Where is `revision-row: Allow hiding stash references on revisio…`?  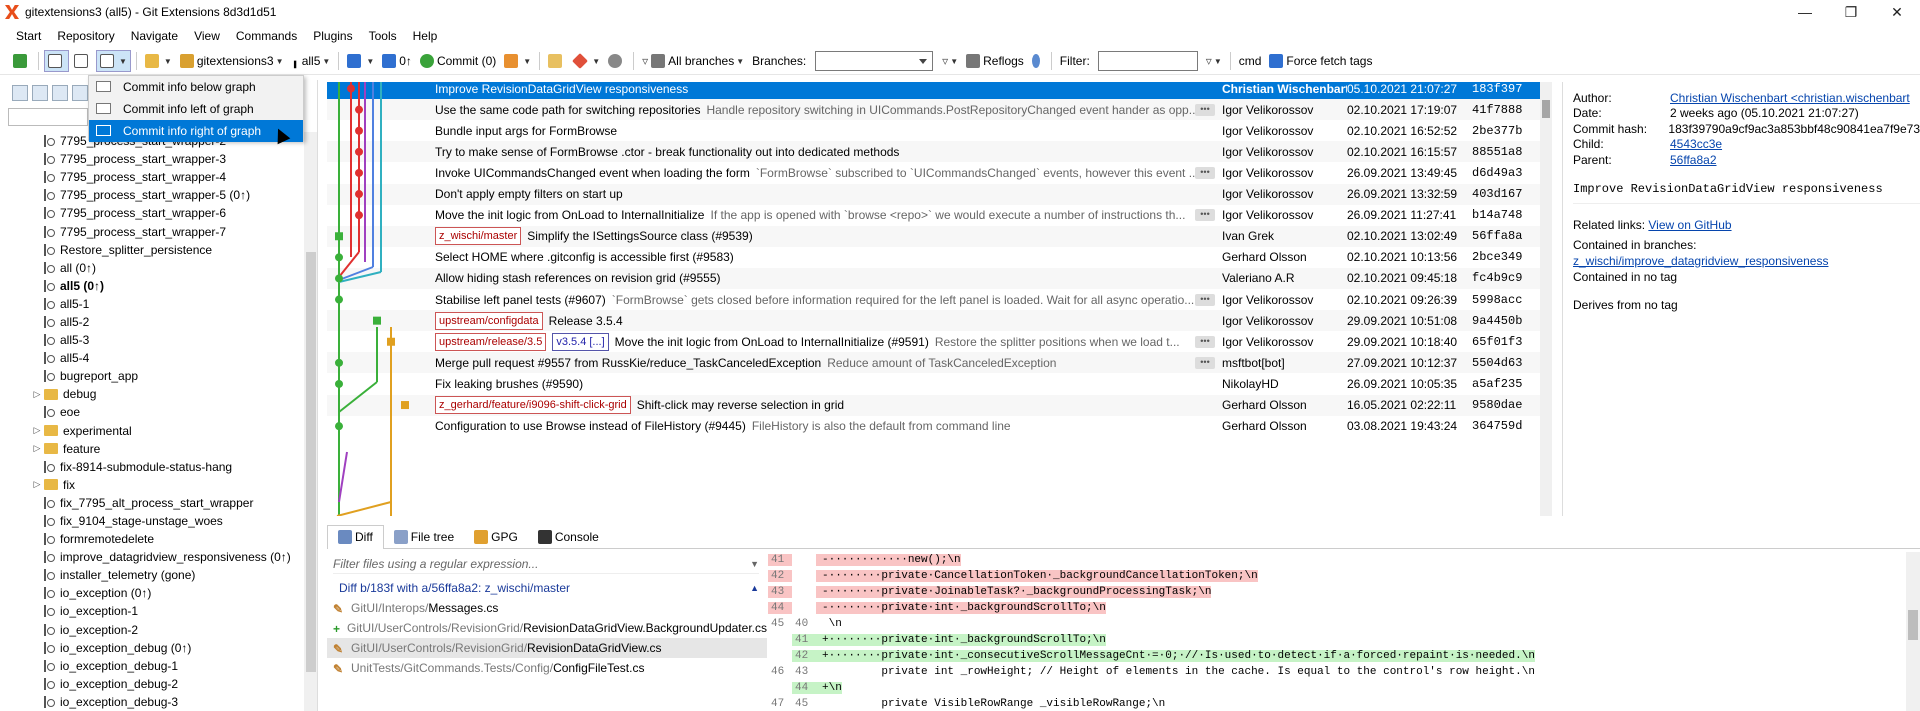 revision-row: Allow hiding stash references on revisio… is located at coordinates (934, 278).